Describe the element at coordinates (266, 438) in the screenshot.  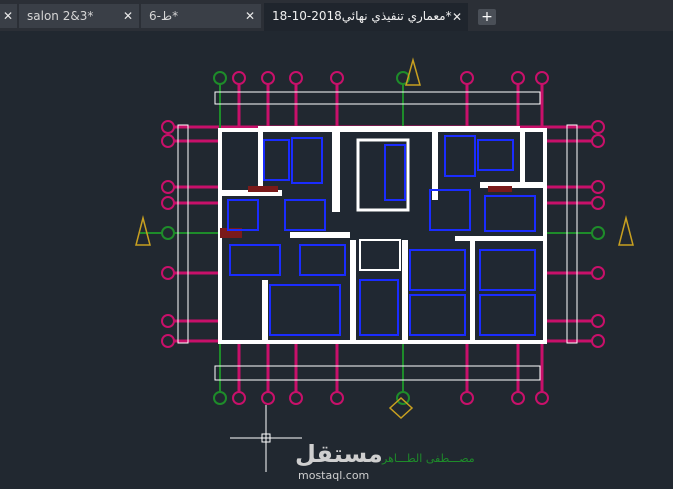
I see `crosshair-cursor-icon` at that location.